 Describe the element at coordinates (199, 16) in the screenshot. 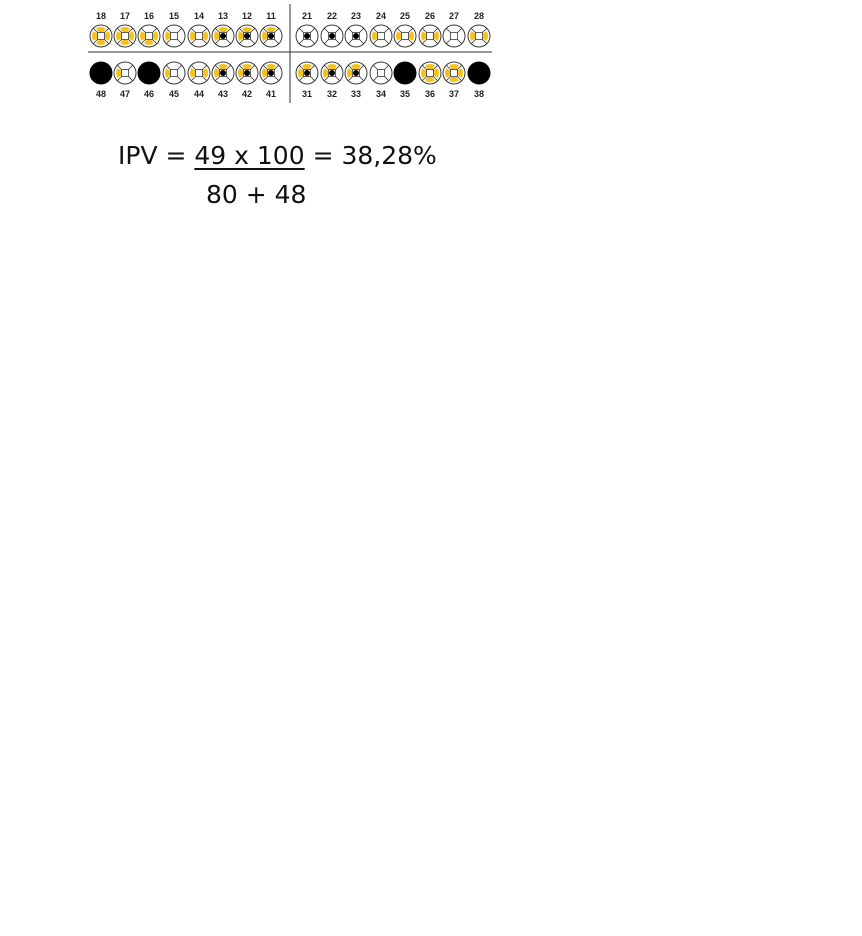

I see `tooth-number-14: 14` at that location.